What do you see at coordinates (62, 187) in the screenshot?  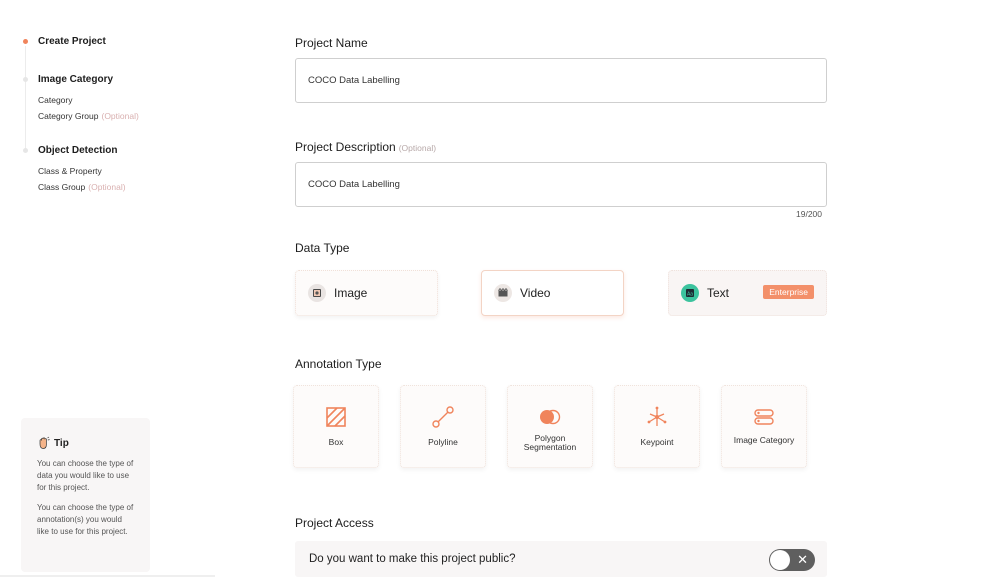 I see `sub-step-label: Class Group` at bounding box center [62, 187].